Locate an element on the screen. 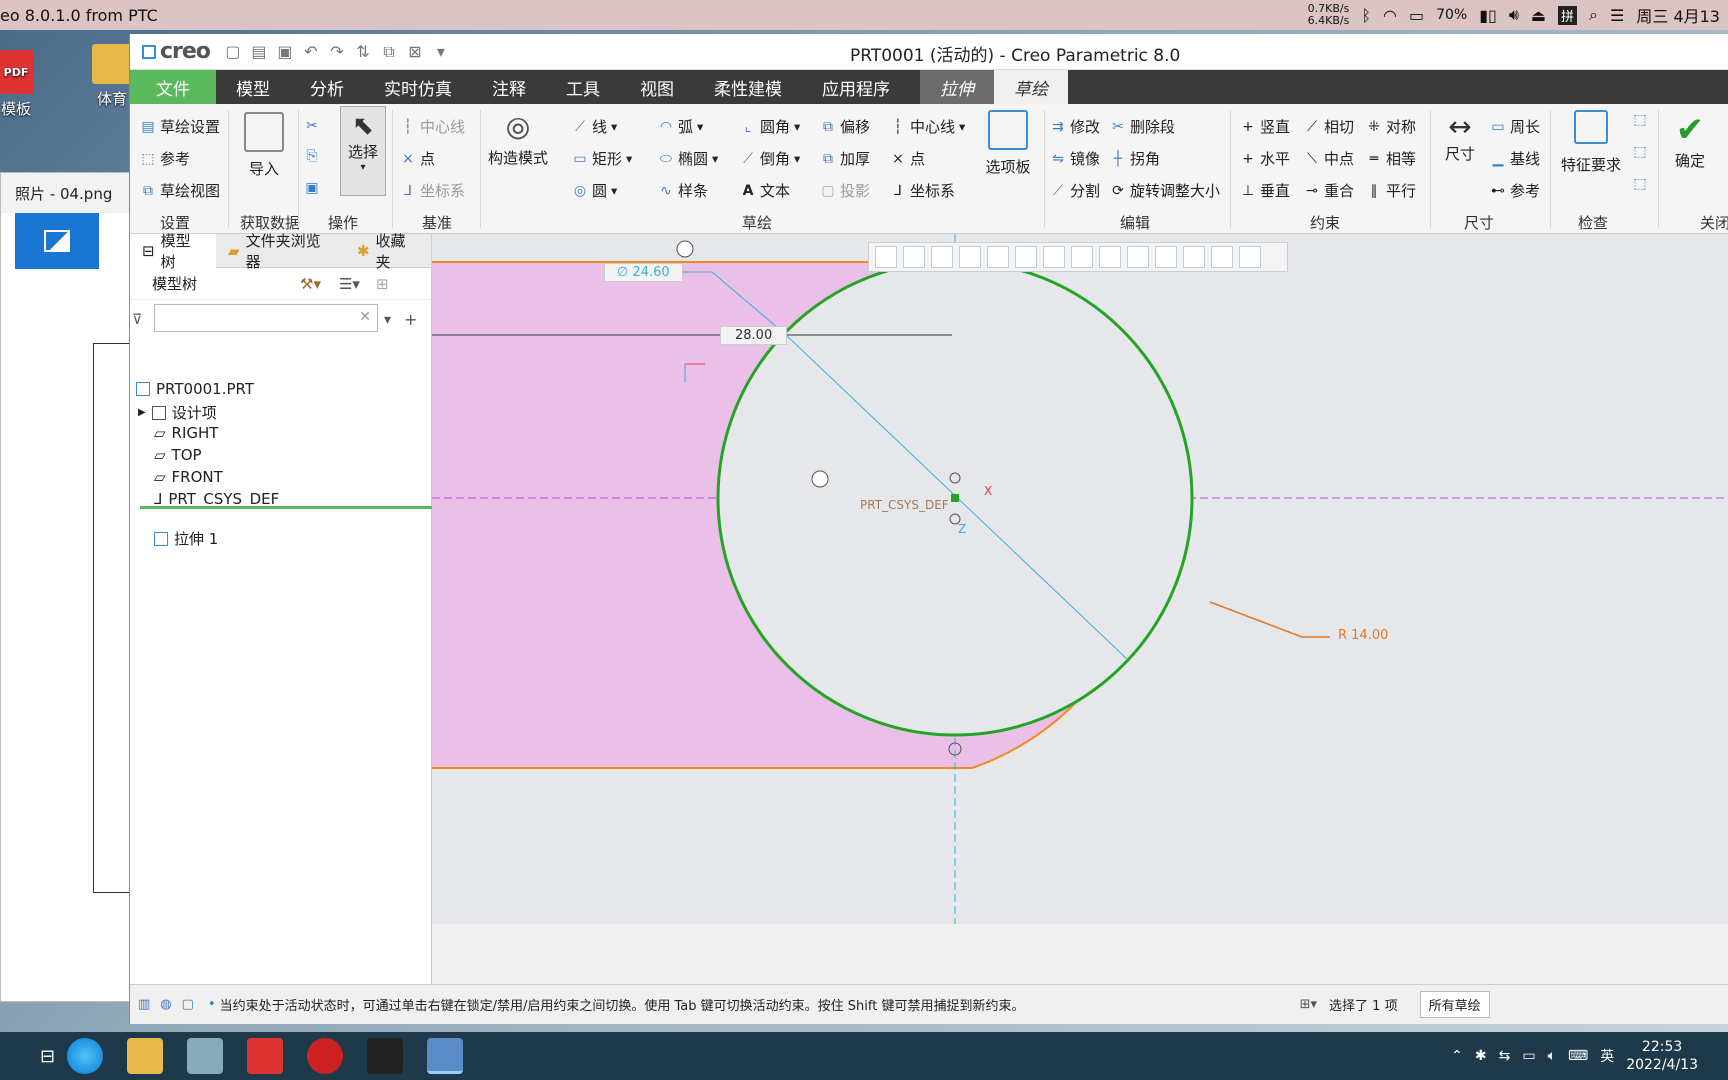  paste-icon: ▣ is located at coordinates (312, 188).